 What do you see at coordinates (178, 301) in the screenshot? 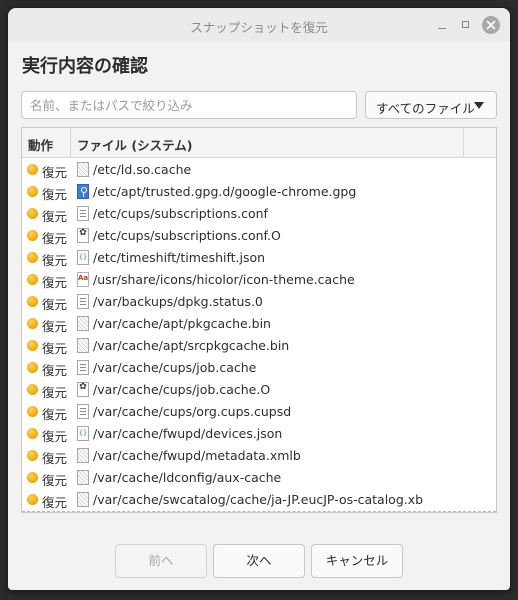
I see `row-file-path: /var/backups/dpkg.status.0` at bounding box center [178, 301].